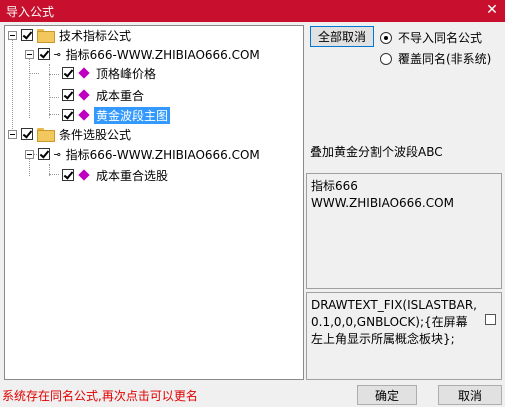 This screenshot has height=407, width=505. Describe the element at coordinates (100, 396) in the screenshot. I see `status-message: 系统存在同名公式,再次点击可以更名` at that location.